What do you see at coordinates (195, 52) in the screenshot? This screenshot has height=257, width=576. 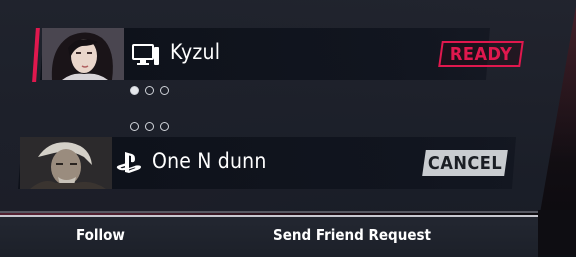 I see `player-1-name: Kyzul` at bounding box center [195, 52].